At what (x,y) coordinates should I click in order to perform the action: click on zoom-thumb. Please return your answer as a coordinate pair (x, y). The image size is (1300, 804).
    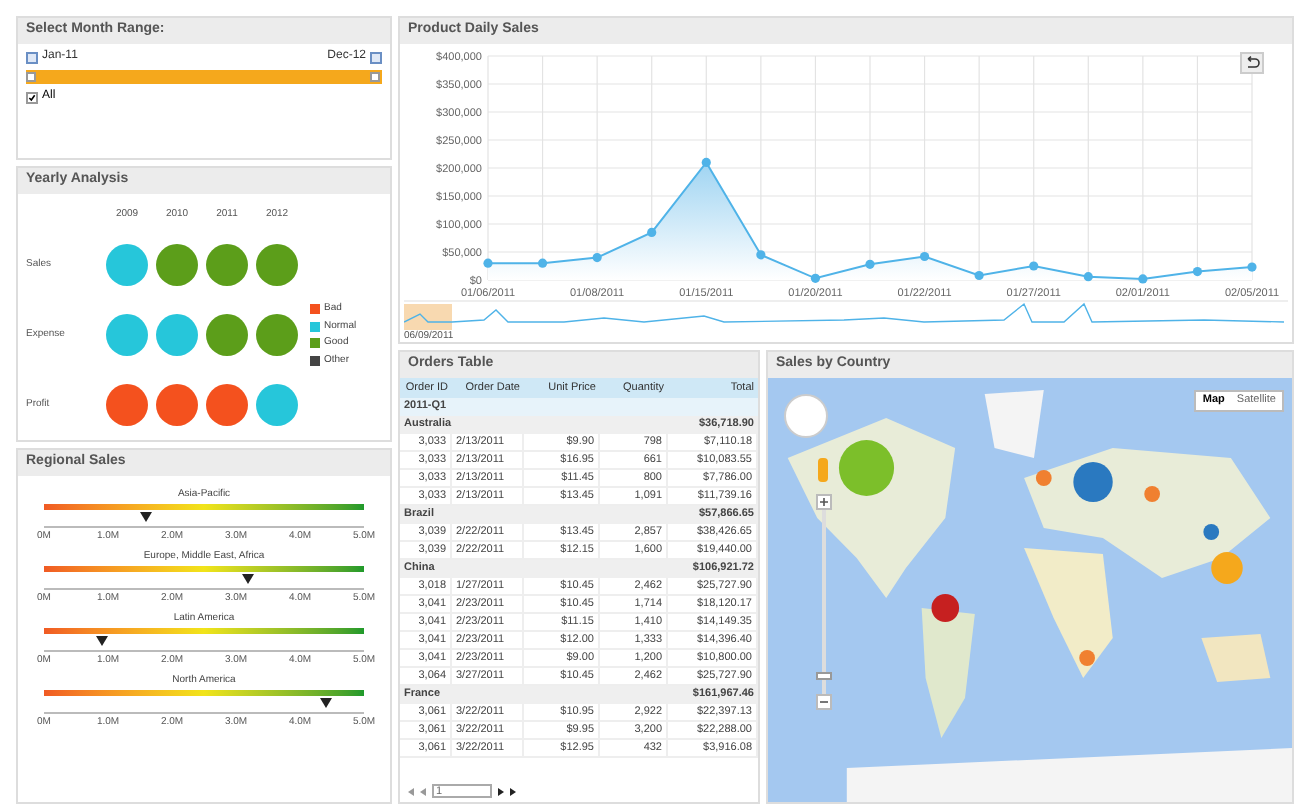
    Looking at the image, I should click on (824, 675).